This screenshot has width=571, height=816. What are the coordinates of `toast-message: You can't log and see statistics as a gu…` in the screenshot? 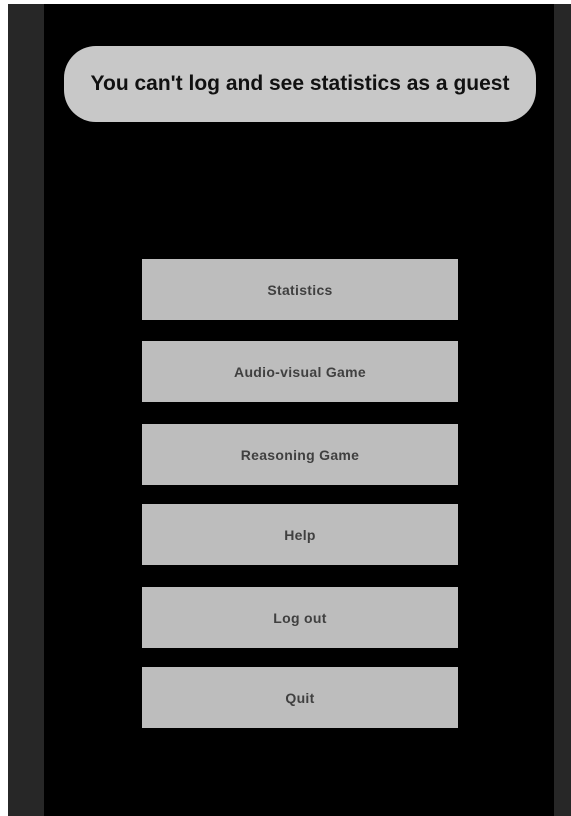 It's located at (300, 83).